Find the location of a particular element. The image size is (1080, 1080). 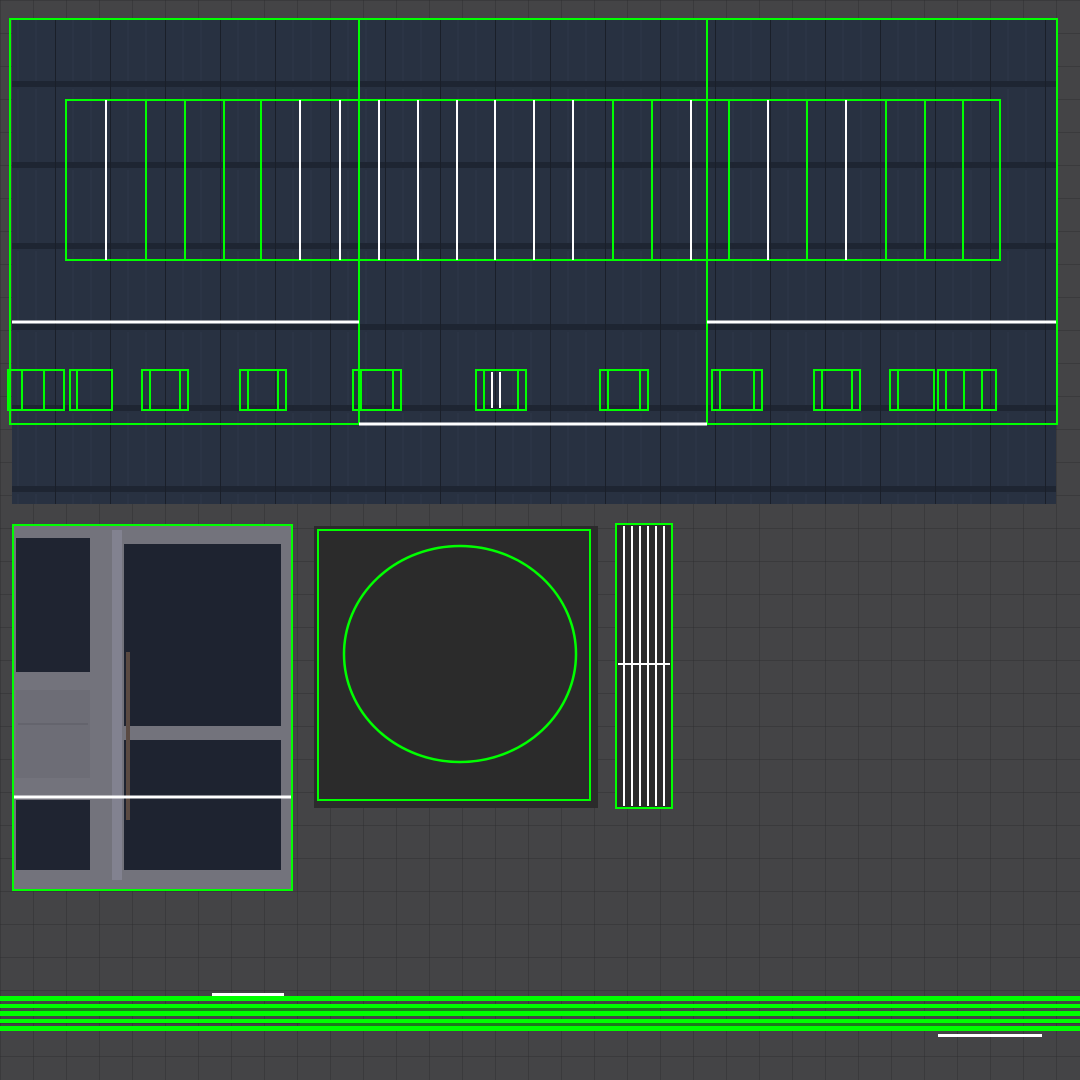

door-handle-icon is located at coordinates (128, 736).